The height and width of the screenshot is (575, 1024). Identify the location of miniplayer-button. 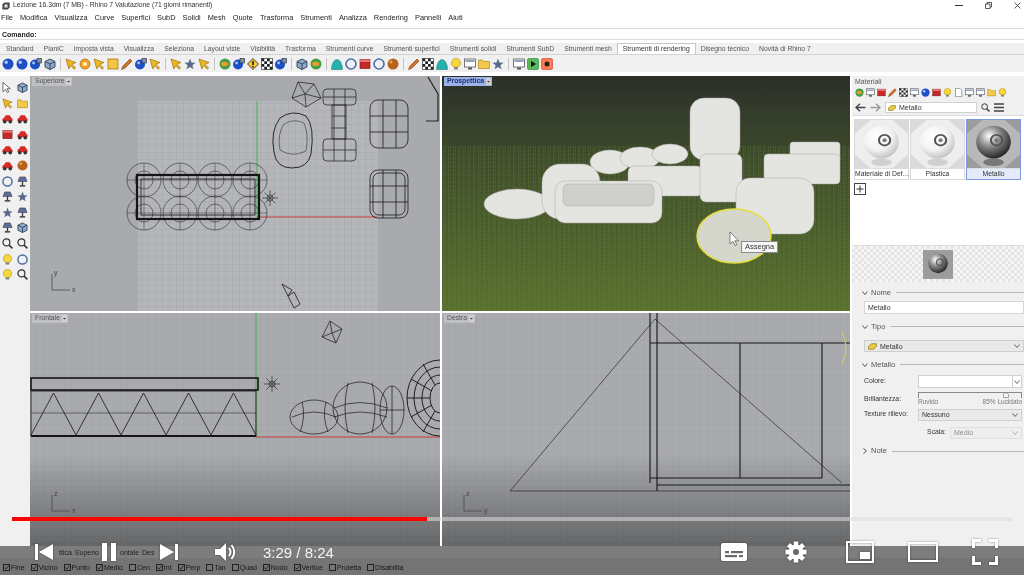
(860, 552).